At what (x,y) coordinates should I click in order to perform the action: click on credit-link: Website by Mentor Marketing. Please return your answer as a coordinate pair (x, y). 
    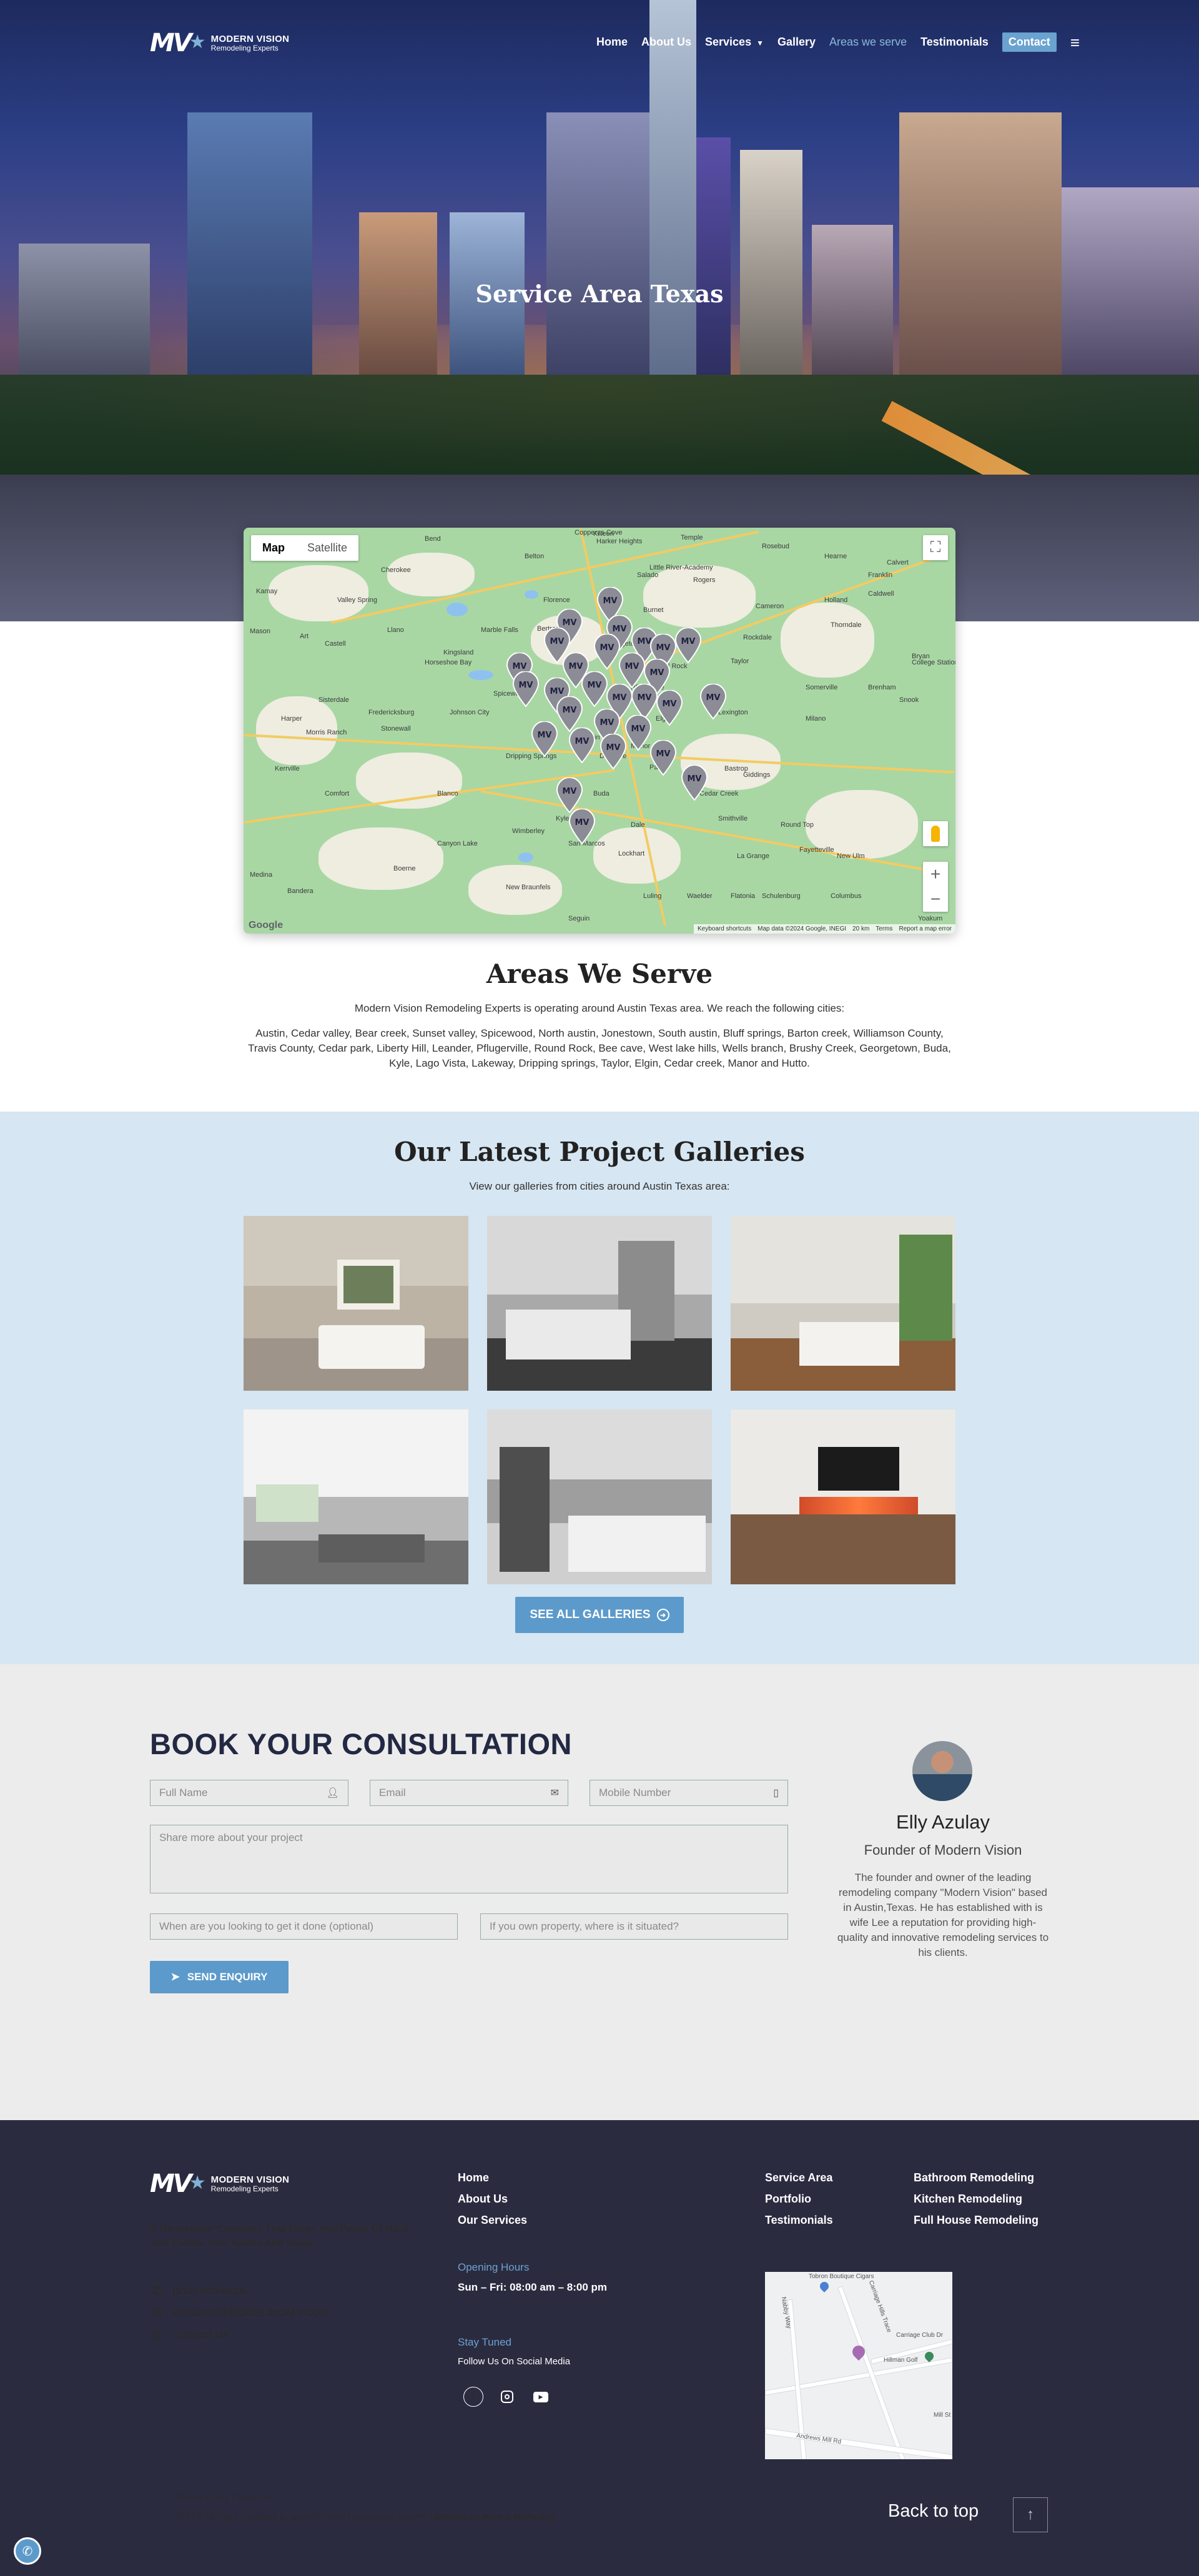
    Looking at the image, I should click on (494, 2517).